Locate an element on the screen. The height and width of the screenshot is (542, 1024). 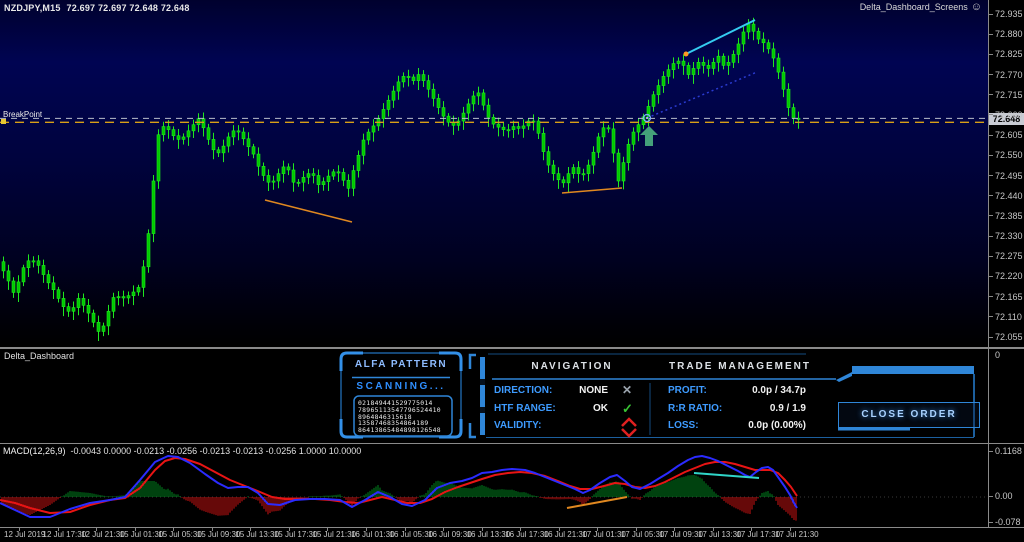
time-axis-label: 17 Jul 13:30 is located at coordinates (719, 534).